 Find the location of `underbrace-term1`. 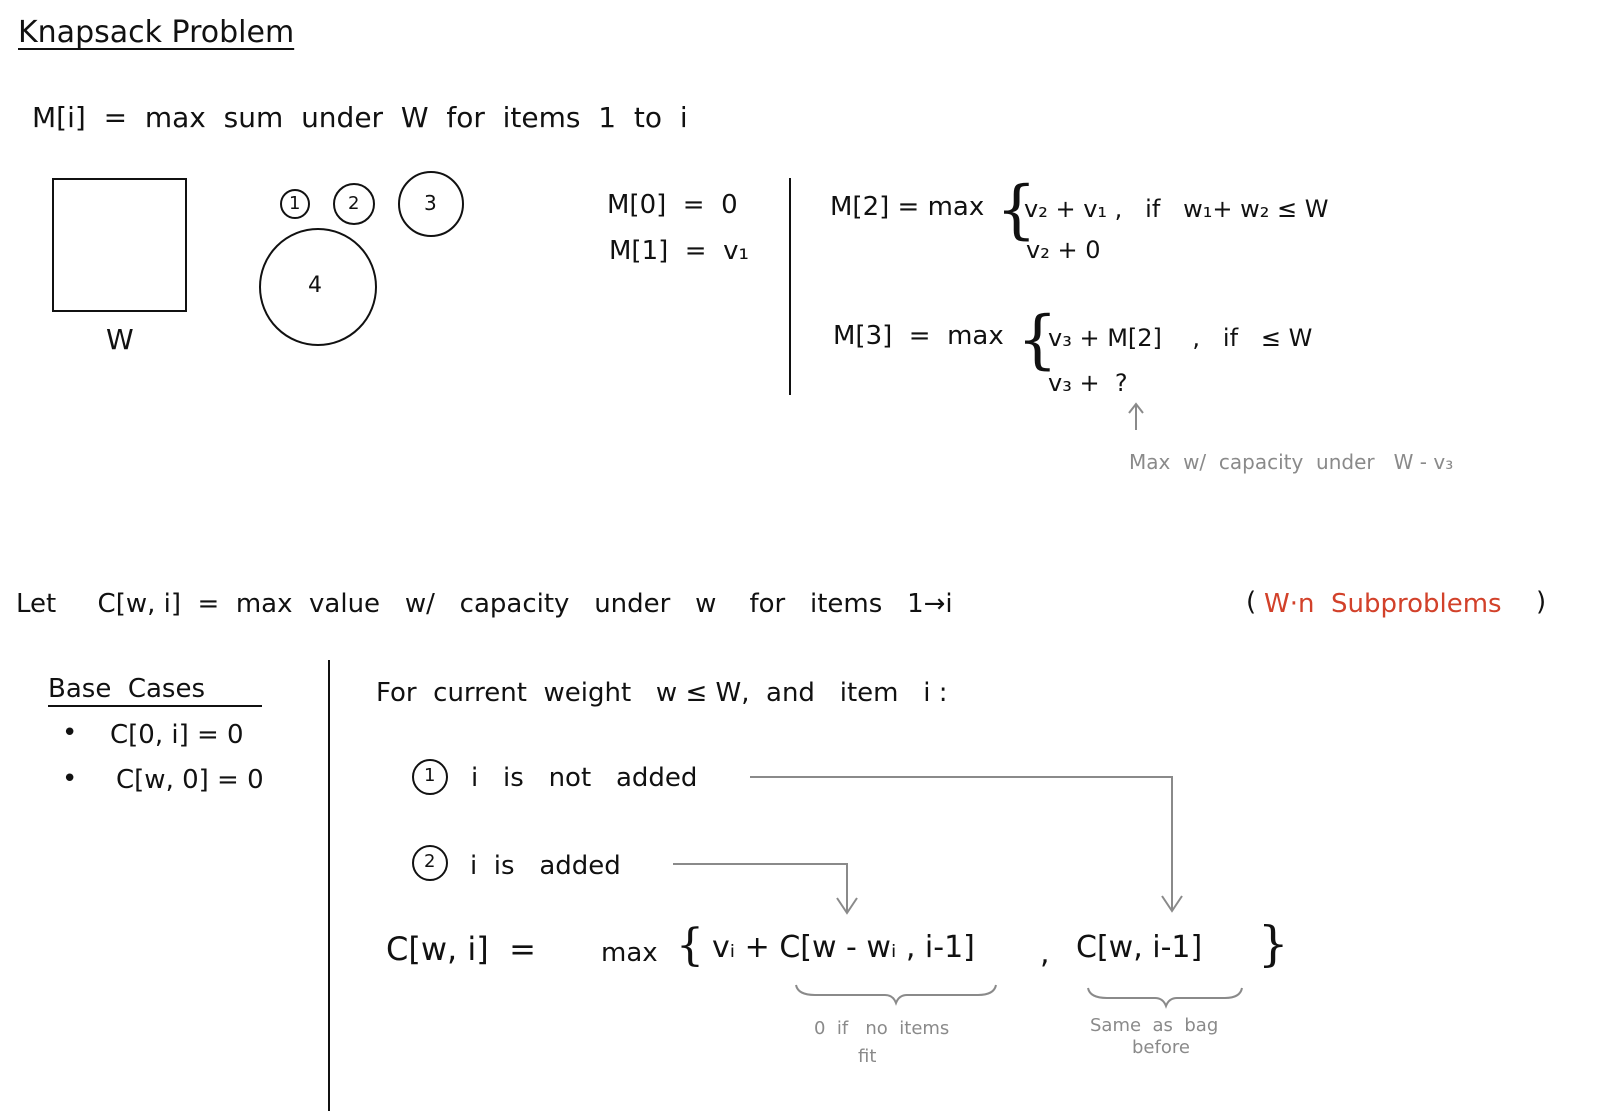

underbrace-term1 is located at coordinates (896, 995).